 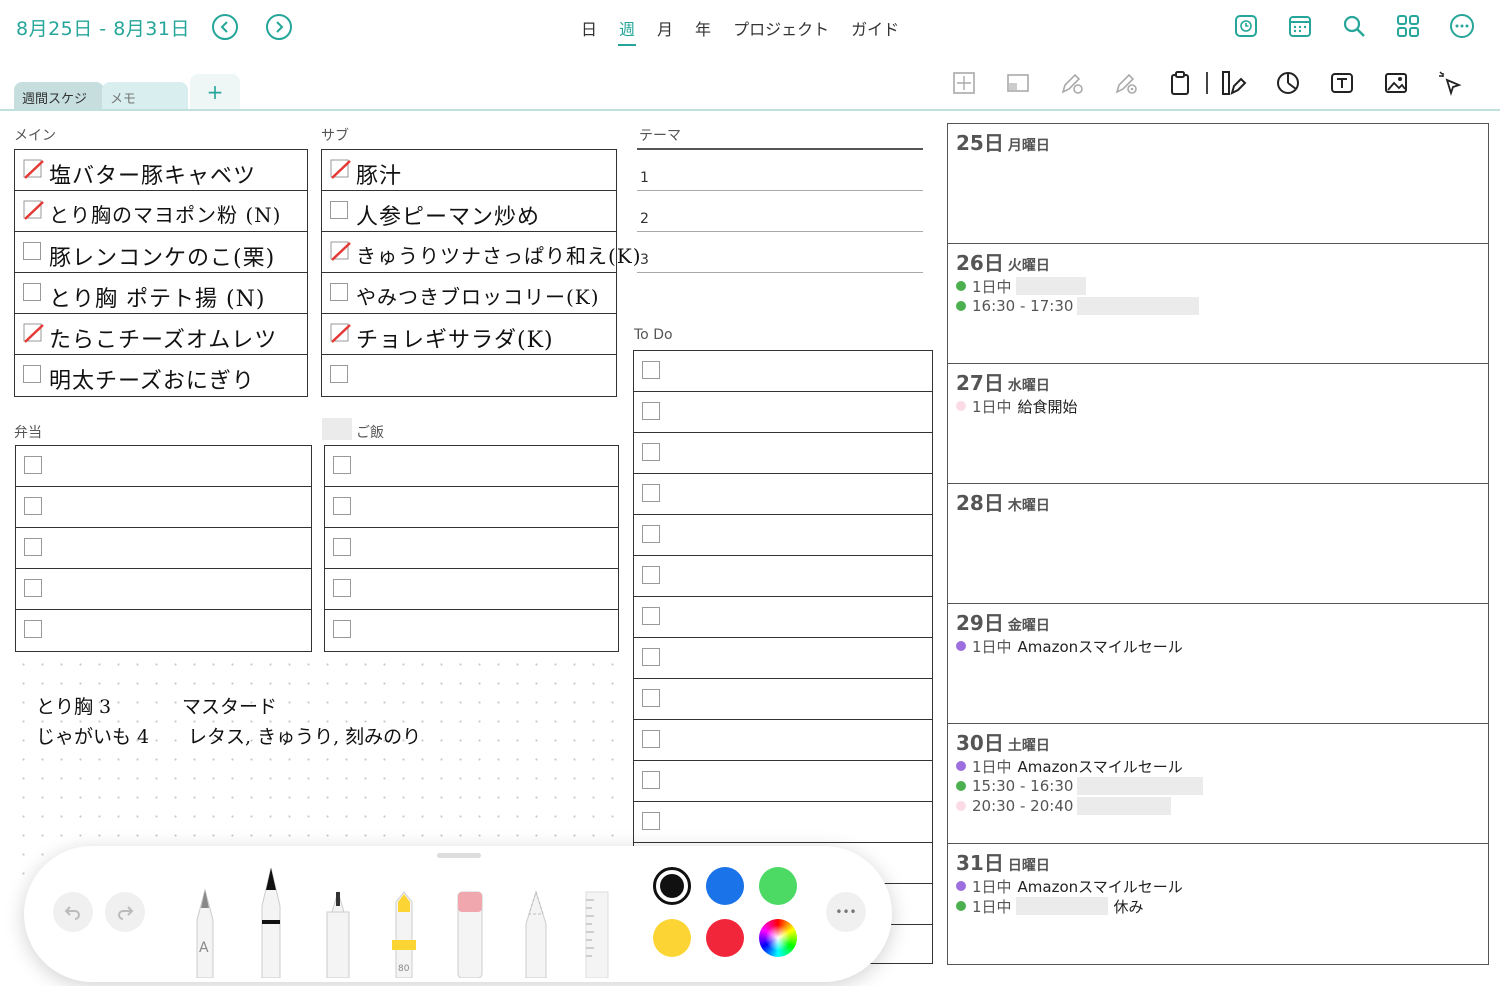 What do you see at coordinates (1126, 83) in the screenshot?
I see `pen-settings-button` at bounding box center [1126, 83].